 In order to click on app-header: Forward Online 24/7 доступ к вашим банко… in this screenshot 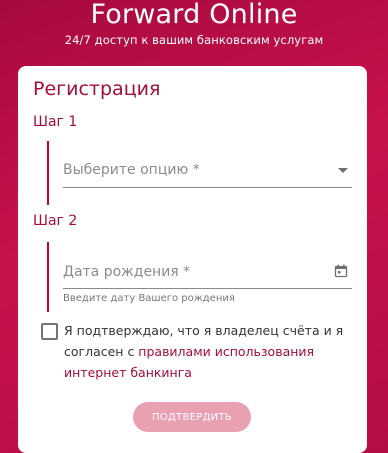, I will do `click(194, 23)`.